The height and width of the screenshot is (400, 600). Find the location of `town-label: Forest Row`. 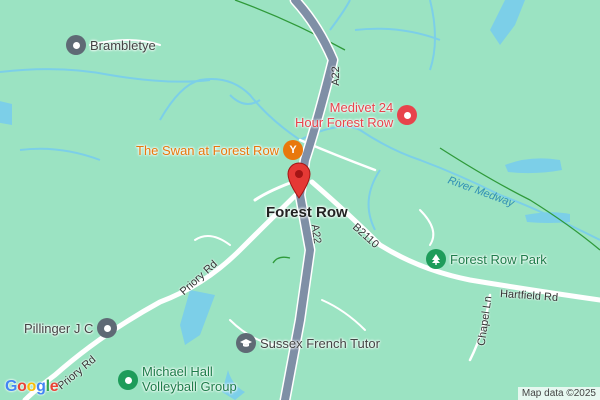

town-label: Forest Row is located at coordinates (307, 212).